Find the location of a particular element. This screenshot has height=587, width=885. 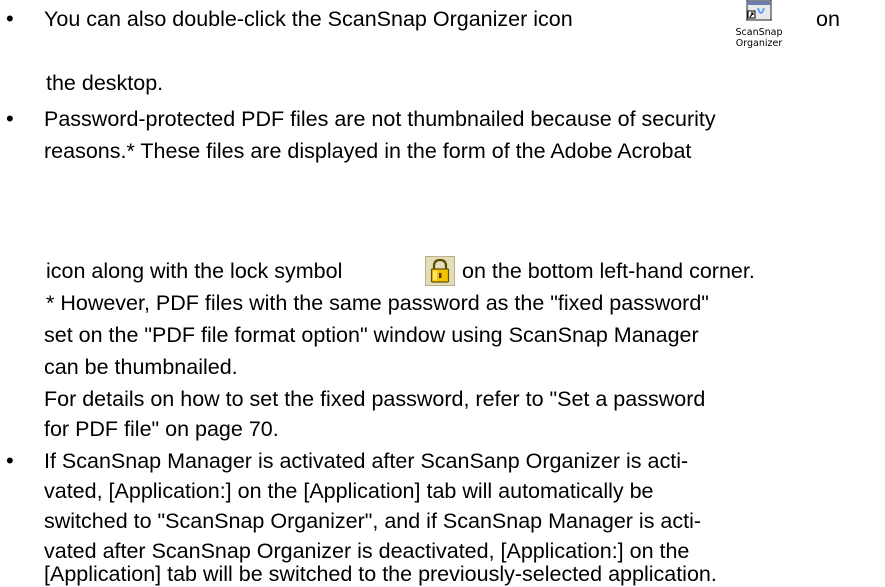

bullet-1-line-1-tail: on is located at coordinates (828, 19).